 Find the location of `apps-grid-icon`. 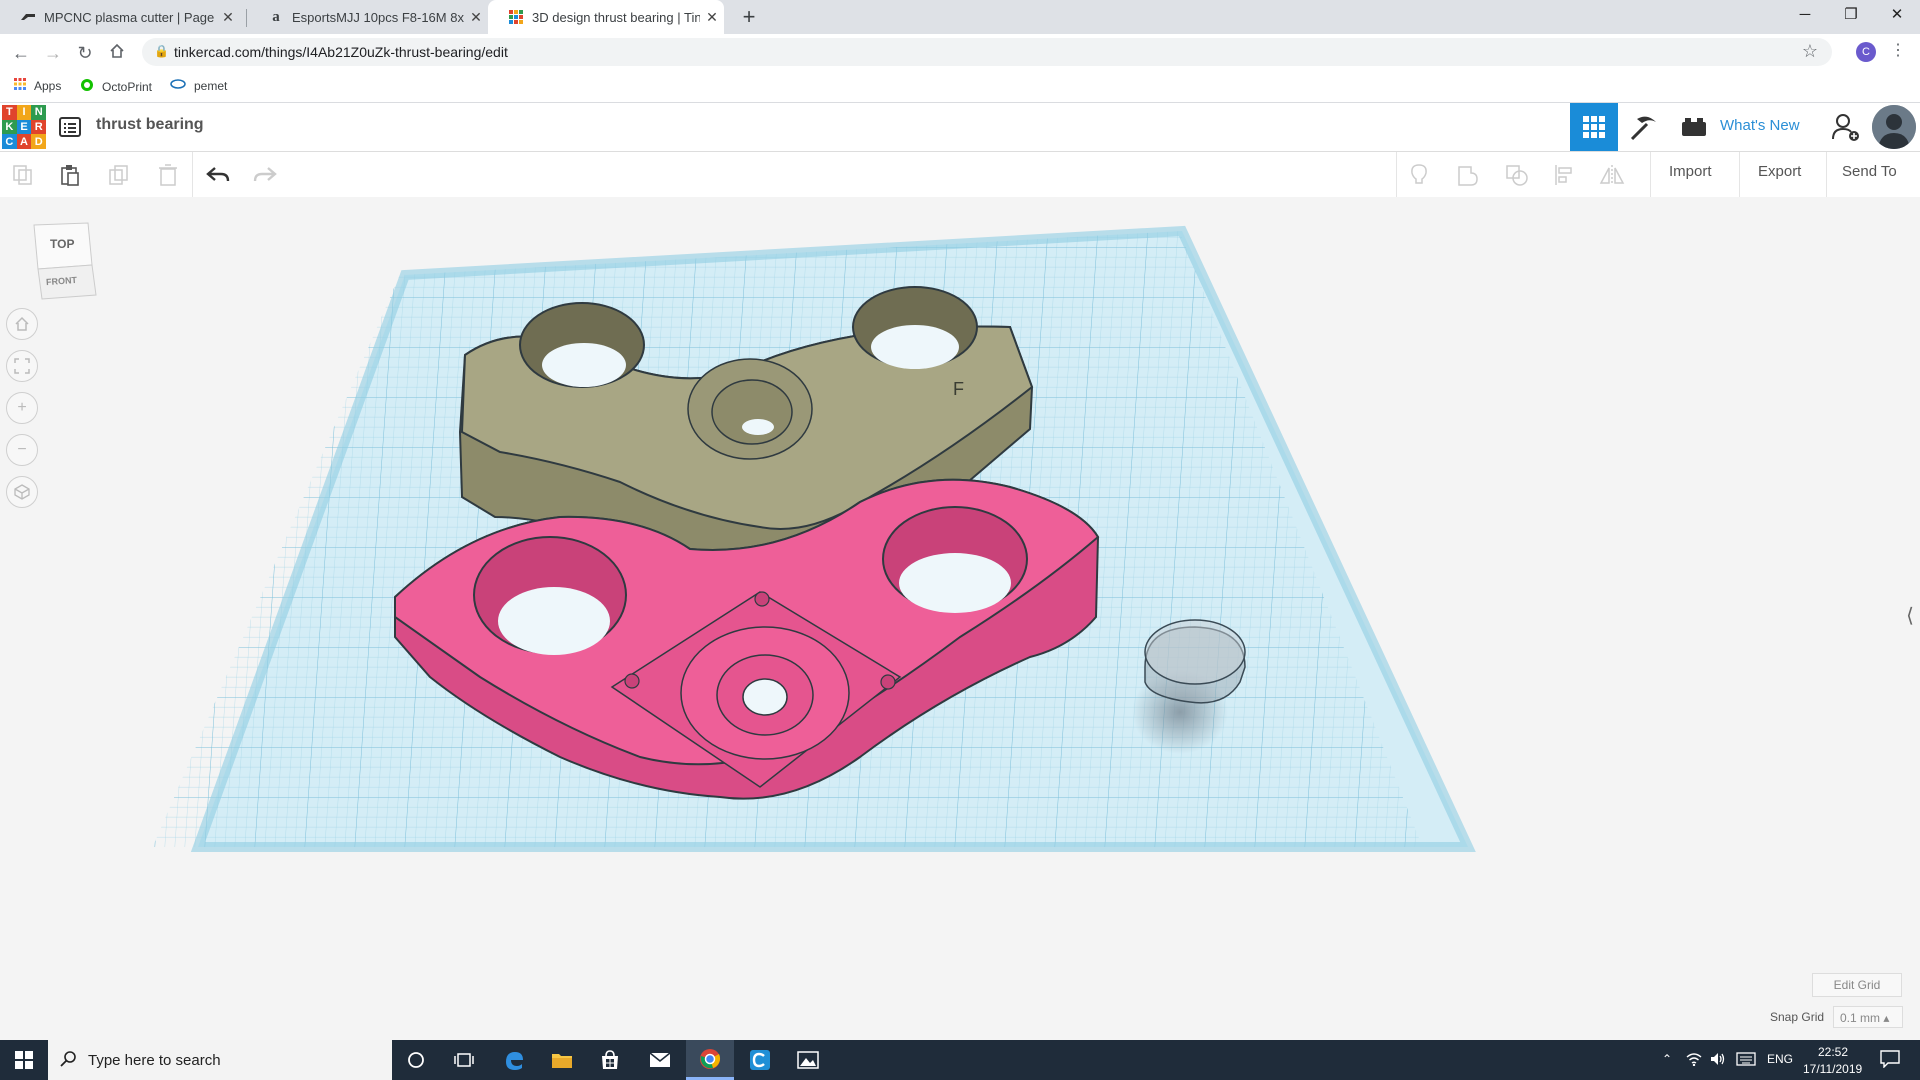

apps-grid-icon is located at coordinates (20, 85).